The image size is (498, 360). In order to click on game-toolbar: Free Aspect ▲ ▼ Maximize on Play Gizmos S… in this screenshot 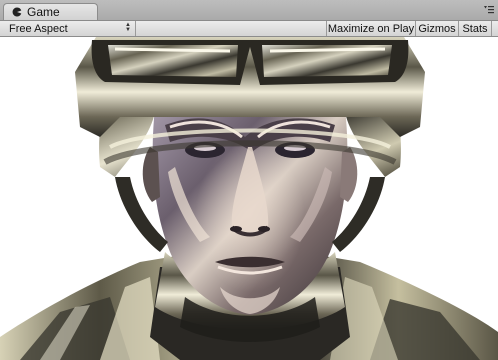, I will do `click(249, 29)`.